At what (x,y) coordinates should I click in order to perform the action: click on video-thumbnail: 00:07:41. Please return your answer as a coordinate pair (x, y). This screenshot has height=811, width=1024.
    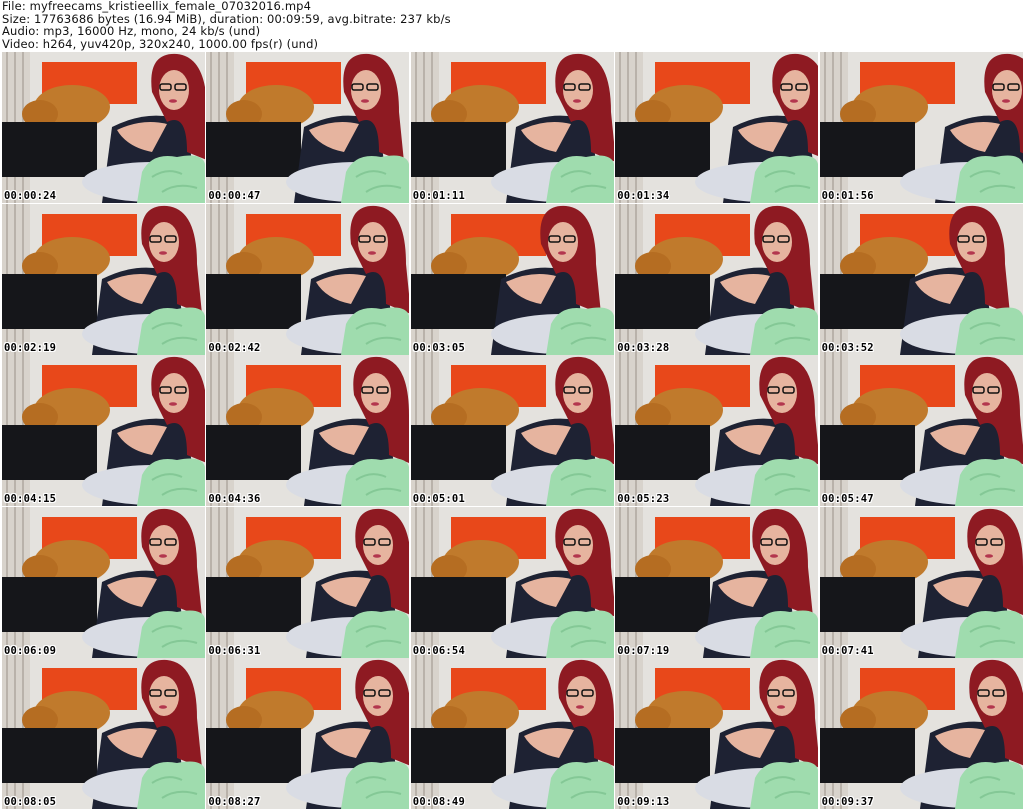
    Looking at the image, I should click on (921, 582).